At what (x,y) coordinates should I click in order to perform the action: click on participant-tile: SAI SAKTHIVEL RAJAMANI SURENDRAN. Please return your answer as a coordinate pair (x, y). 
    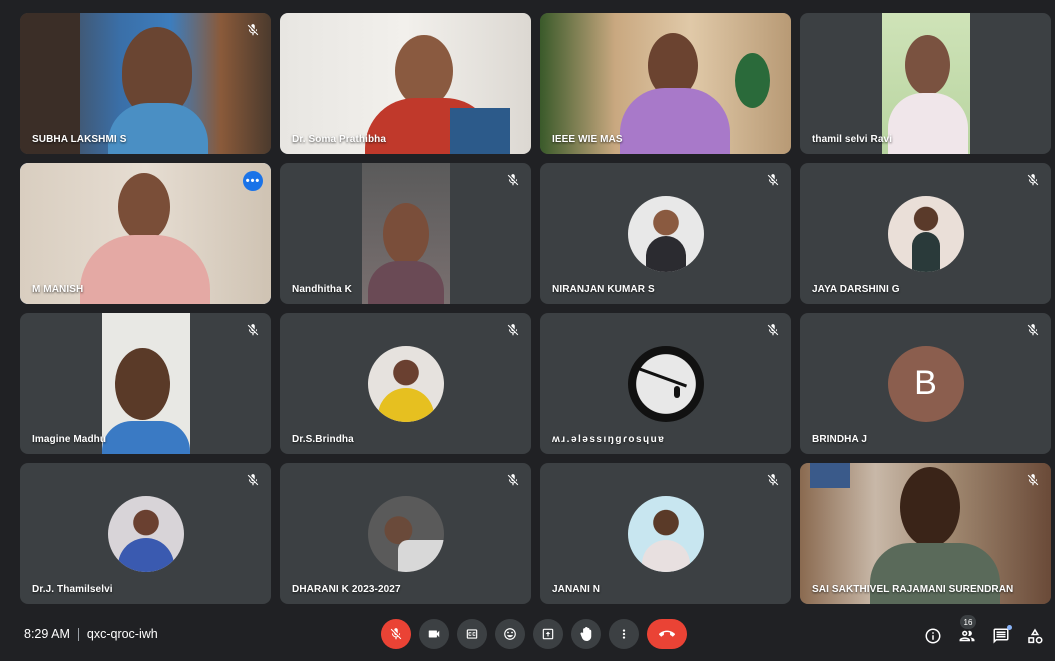
    Looking at the image, I should click on (925, 533).